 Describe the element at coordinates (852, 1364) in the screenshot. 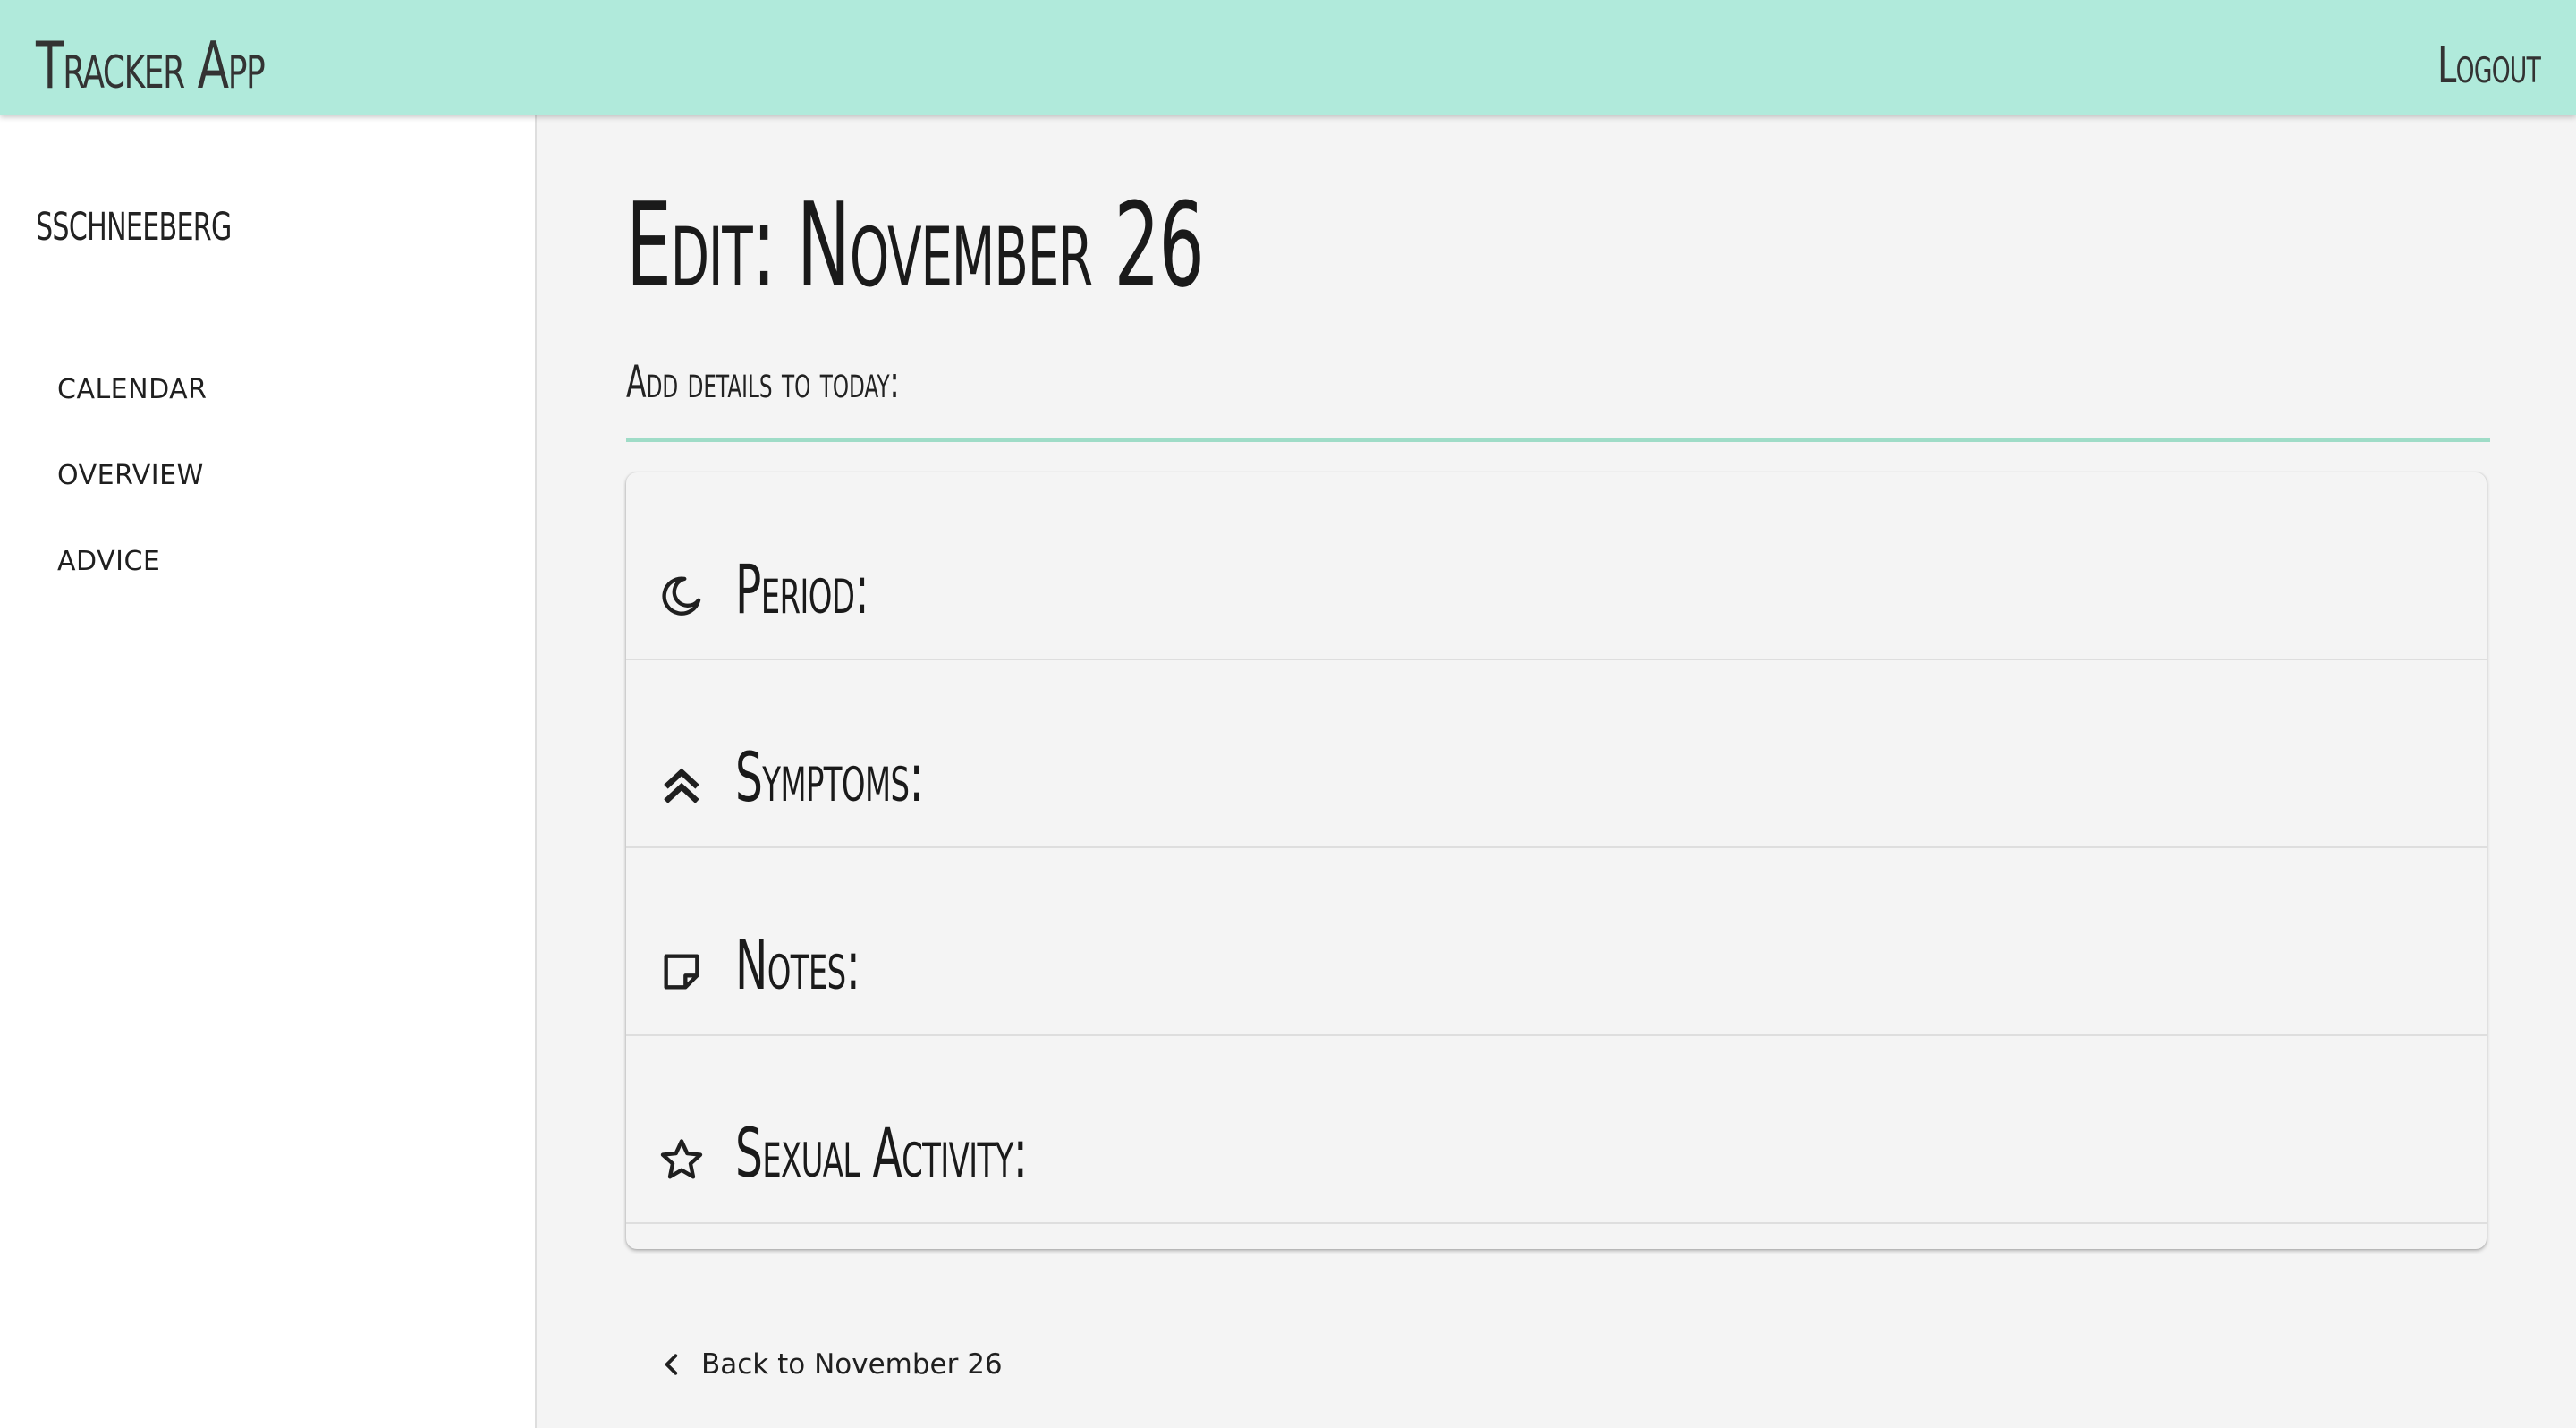

I see `back-link-label: Back to November 26` at that location.